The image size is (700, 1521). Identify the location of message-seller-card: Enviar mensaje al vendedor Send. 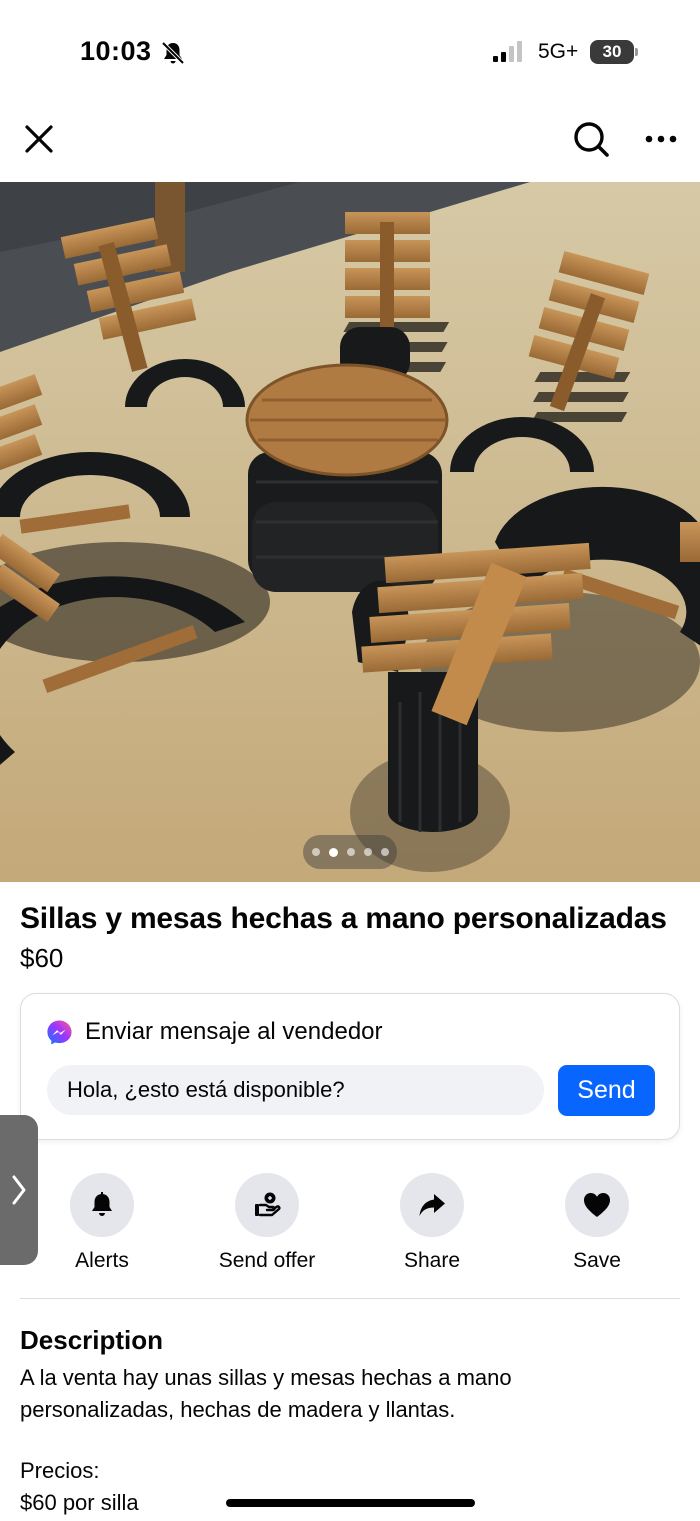
(350, 1066).